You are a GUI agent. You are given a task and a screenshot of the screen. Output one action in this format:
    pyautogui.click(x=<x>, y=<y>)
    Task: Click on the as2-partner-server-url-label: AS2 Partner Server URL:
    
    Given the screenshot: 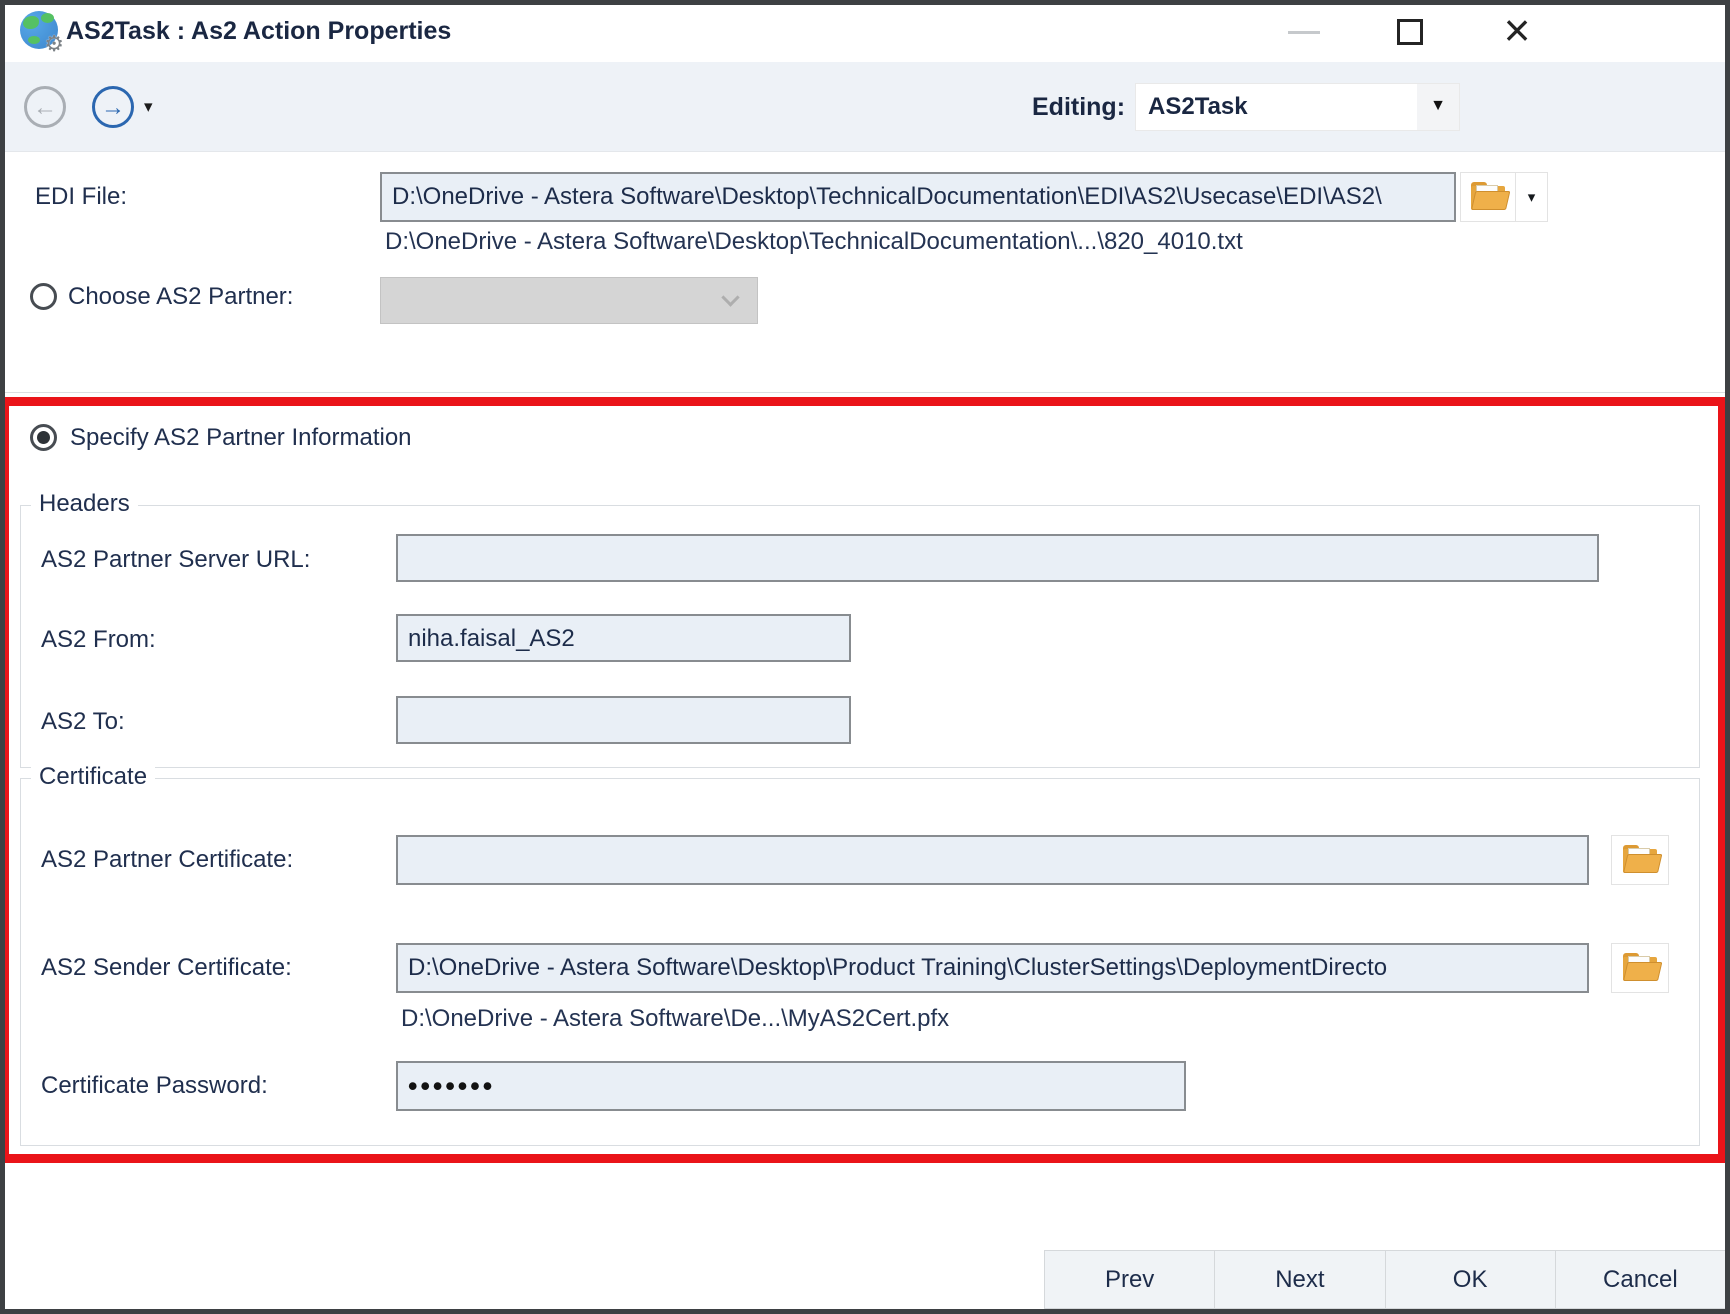 What is the action you would take?
    pyautogui.click(x=176, y=559)
    